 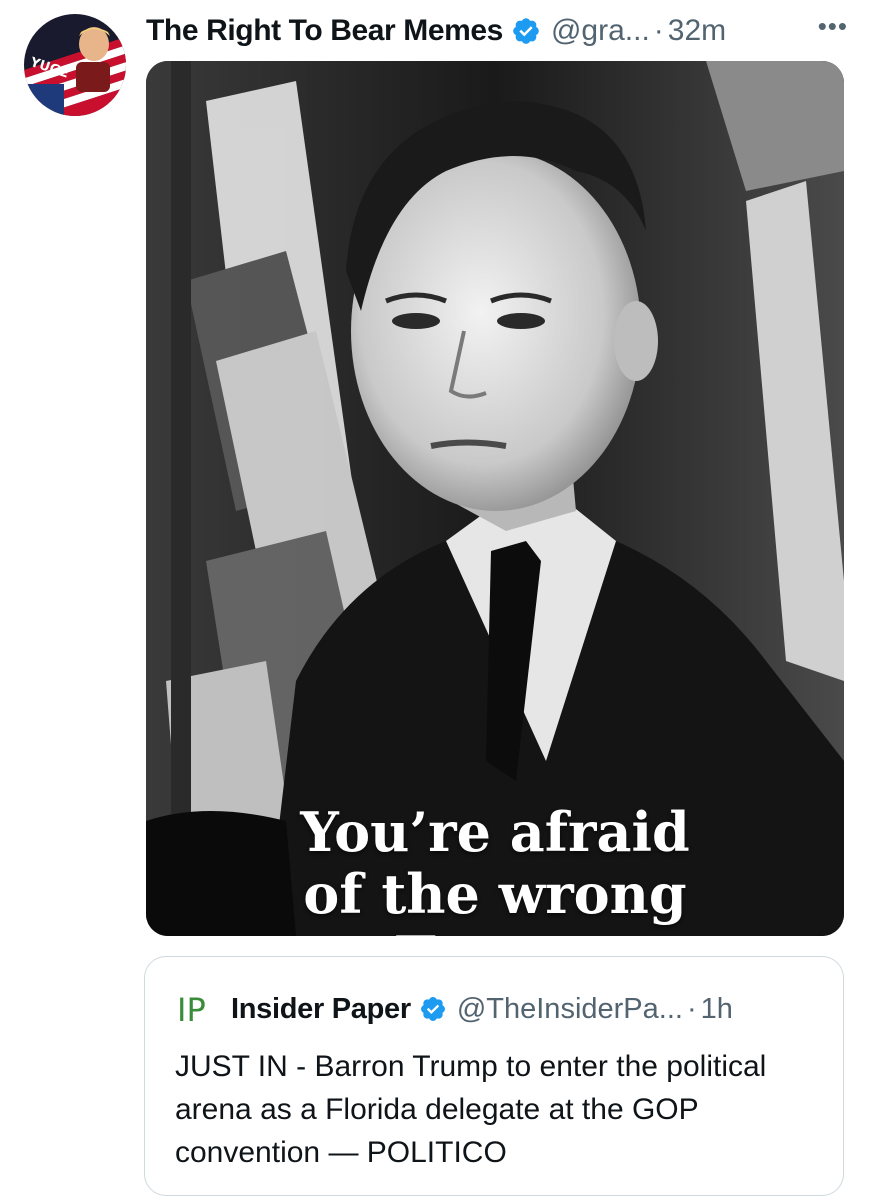 What do you see at coordinates (191, 1009) in the screenshot?
I see `logo-text: IP` at bounding box center [191, 1009].